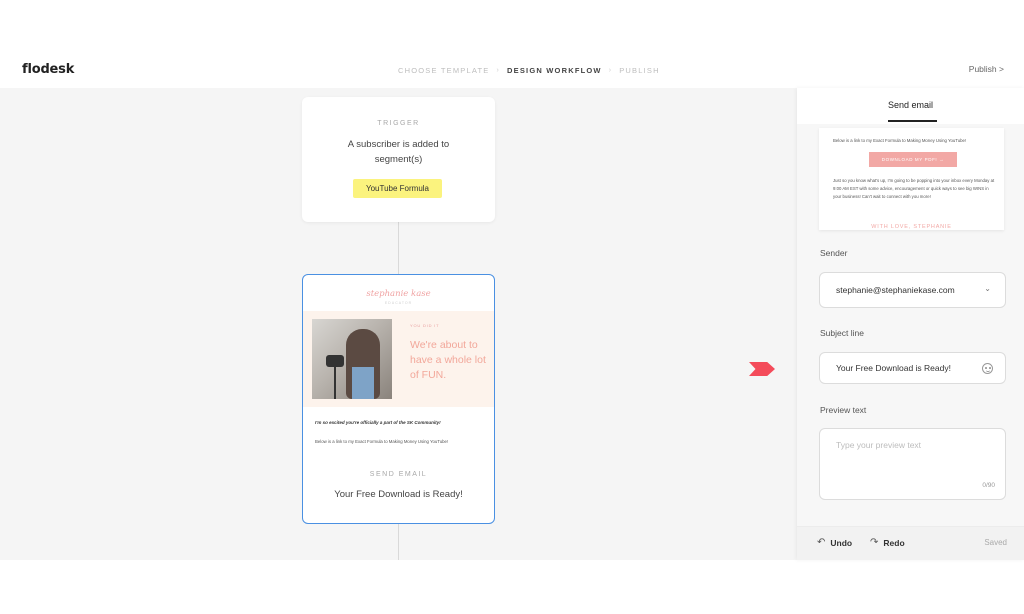 The height and width of the screenshot is (614, 1024). Describe the element at coordinates (335, 382) in the screenshot. I see `photo-tripod-shape` at that location.